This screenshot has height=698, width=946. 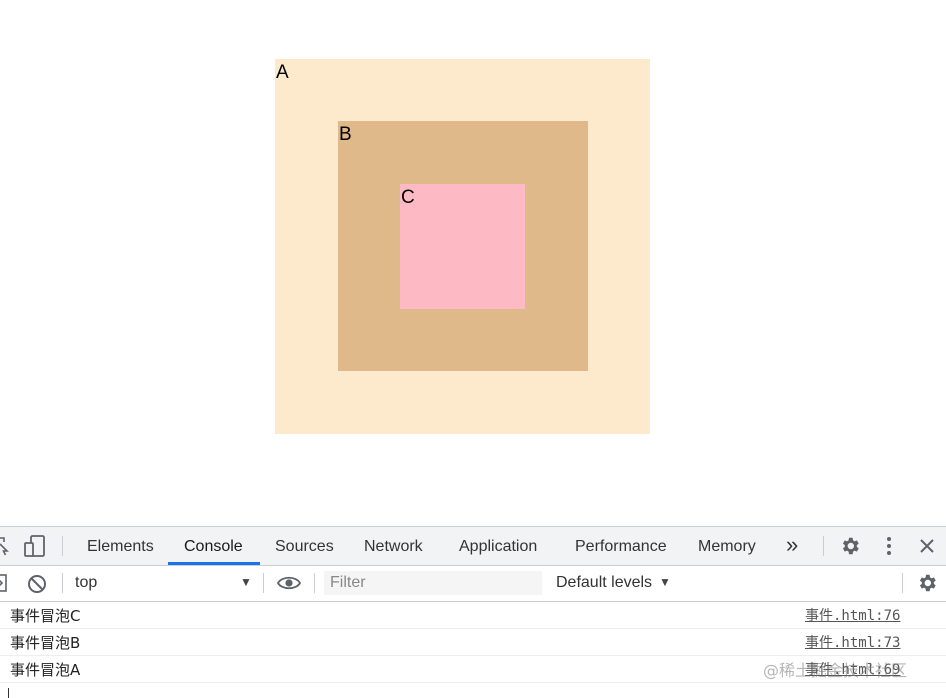 What do you see at coordinates (120, 546) in the screenshot?
I see `tab-elements: Elements` at bounding box center [120, 546].